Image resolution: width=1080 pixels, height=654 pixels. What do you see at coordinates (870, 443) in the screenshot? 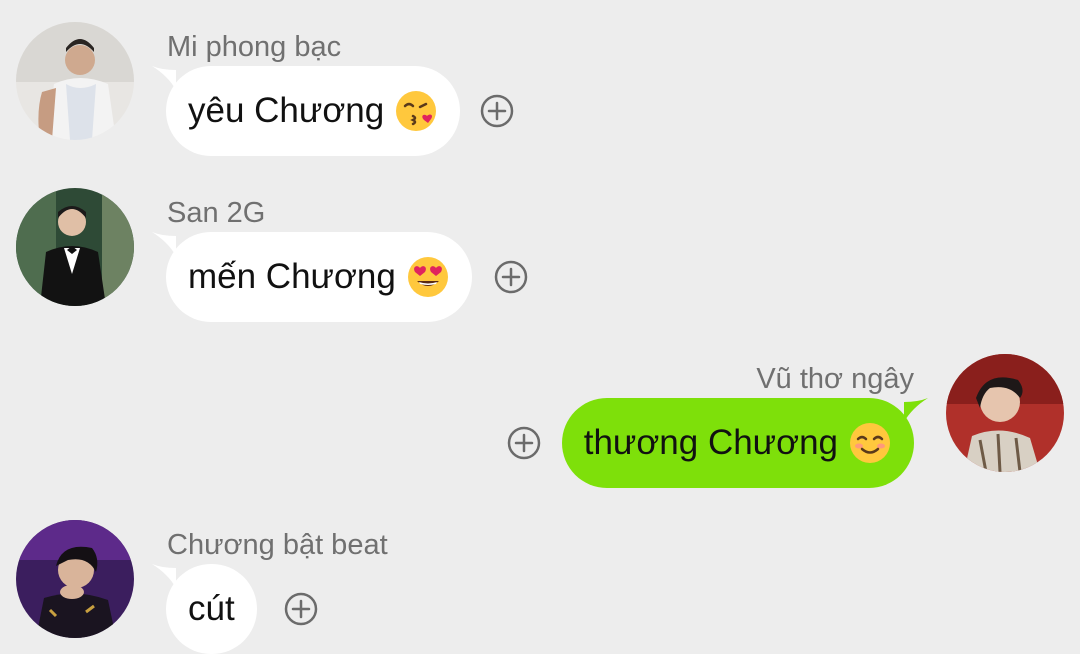
I see `smiling-blush-emoji` at bounding box center [870, 443].